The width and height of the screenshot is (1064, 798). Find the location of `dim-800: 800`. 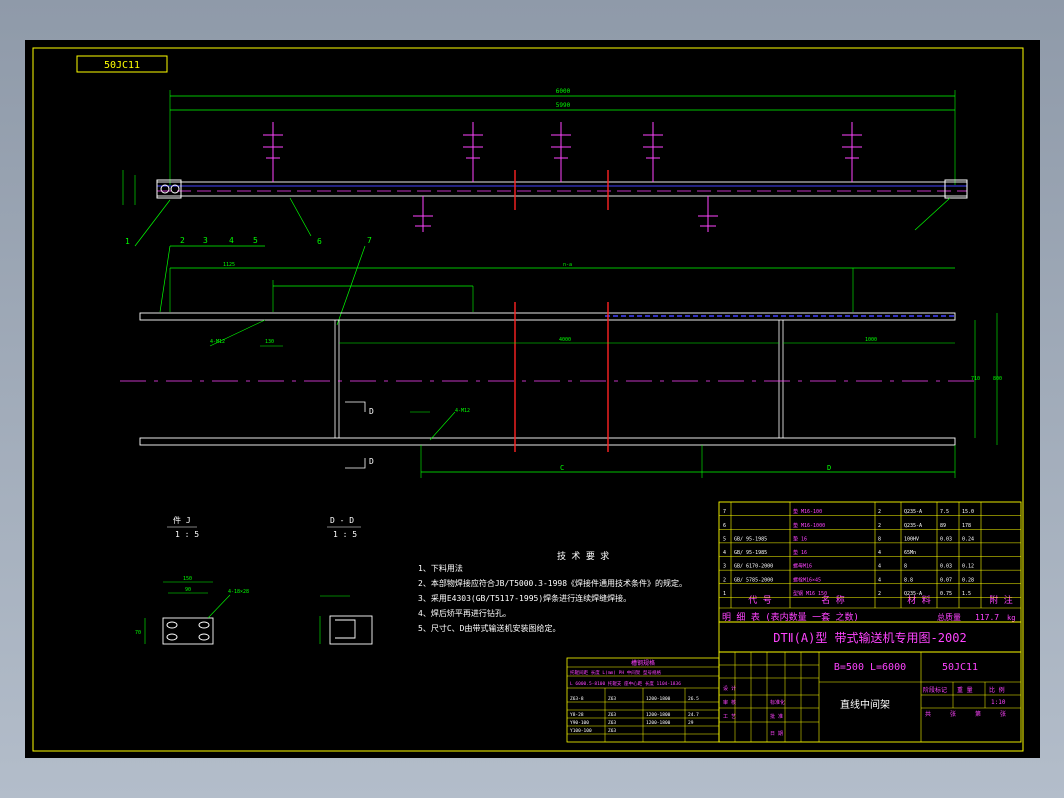

dim-800: 800 is located at coordinates (997, 379).